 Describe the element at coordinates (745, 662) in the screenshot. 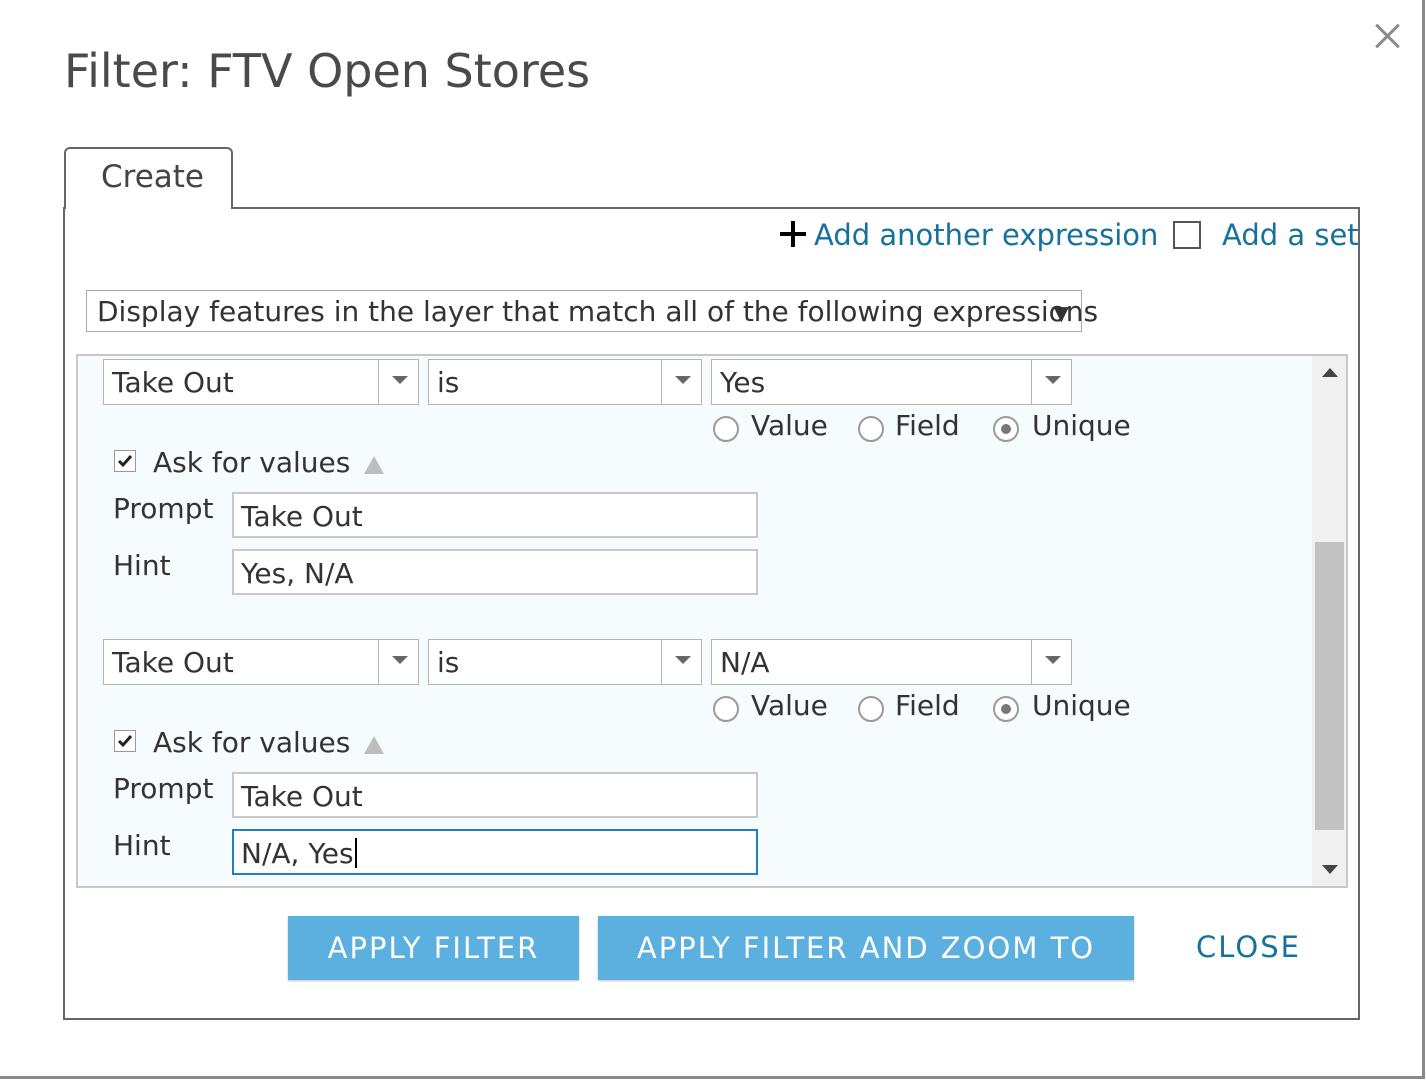

I see `value-select-value: N/A` at that location.